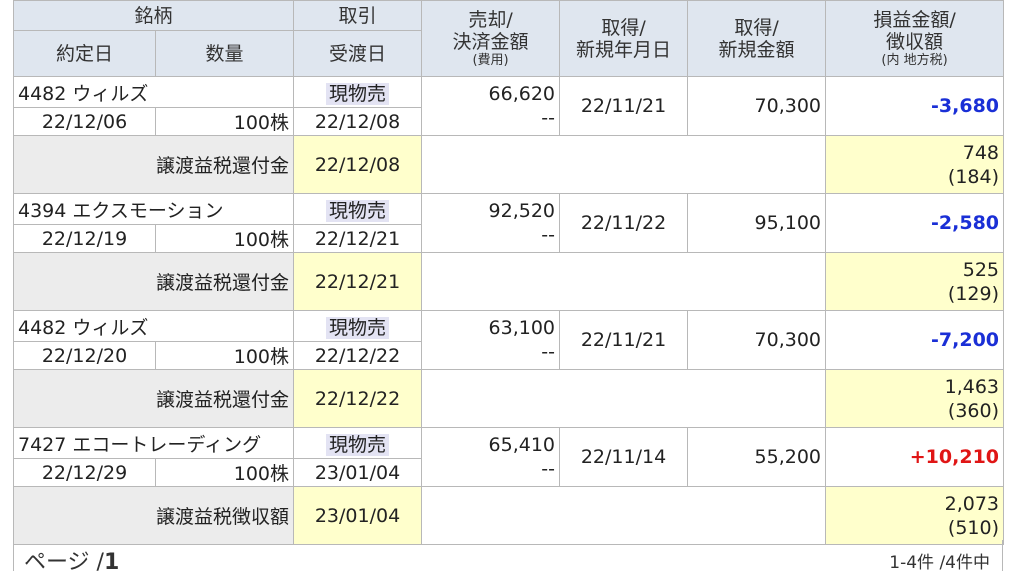 The image size is (1024, 576). I want to click on pl-amount-cell: -2,580, so click(915, 223).